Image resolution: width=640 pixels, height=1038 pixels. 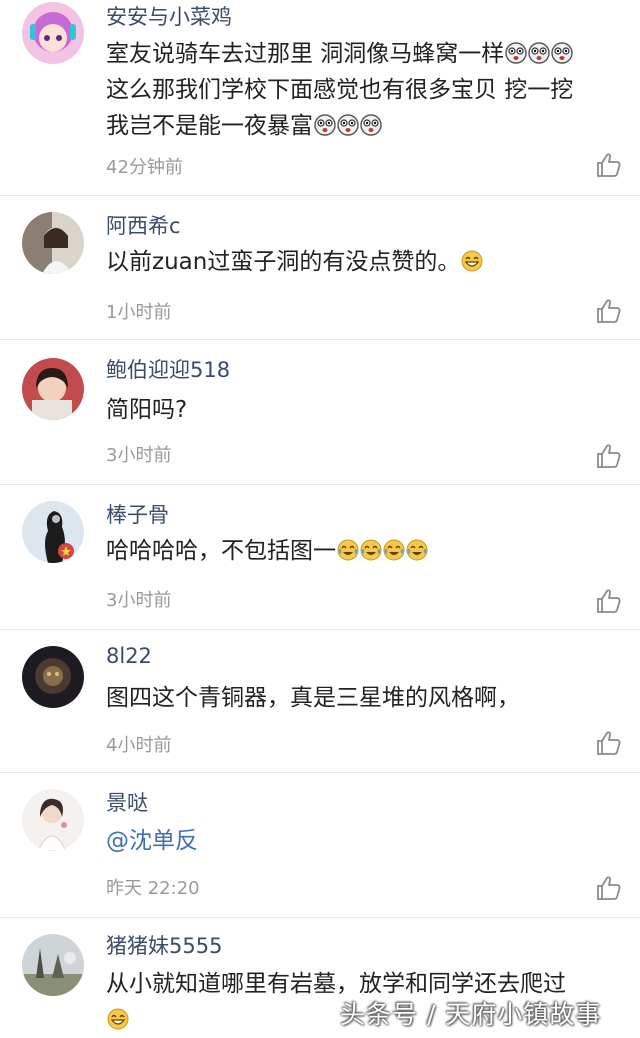 I want to click on comment-item: 景哒 @沈单反 昨天 22:20, so click(x=320, y=845).